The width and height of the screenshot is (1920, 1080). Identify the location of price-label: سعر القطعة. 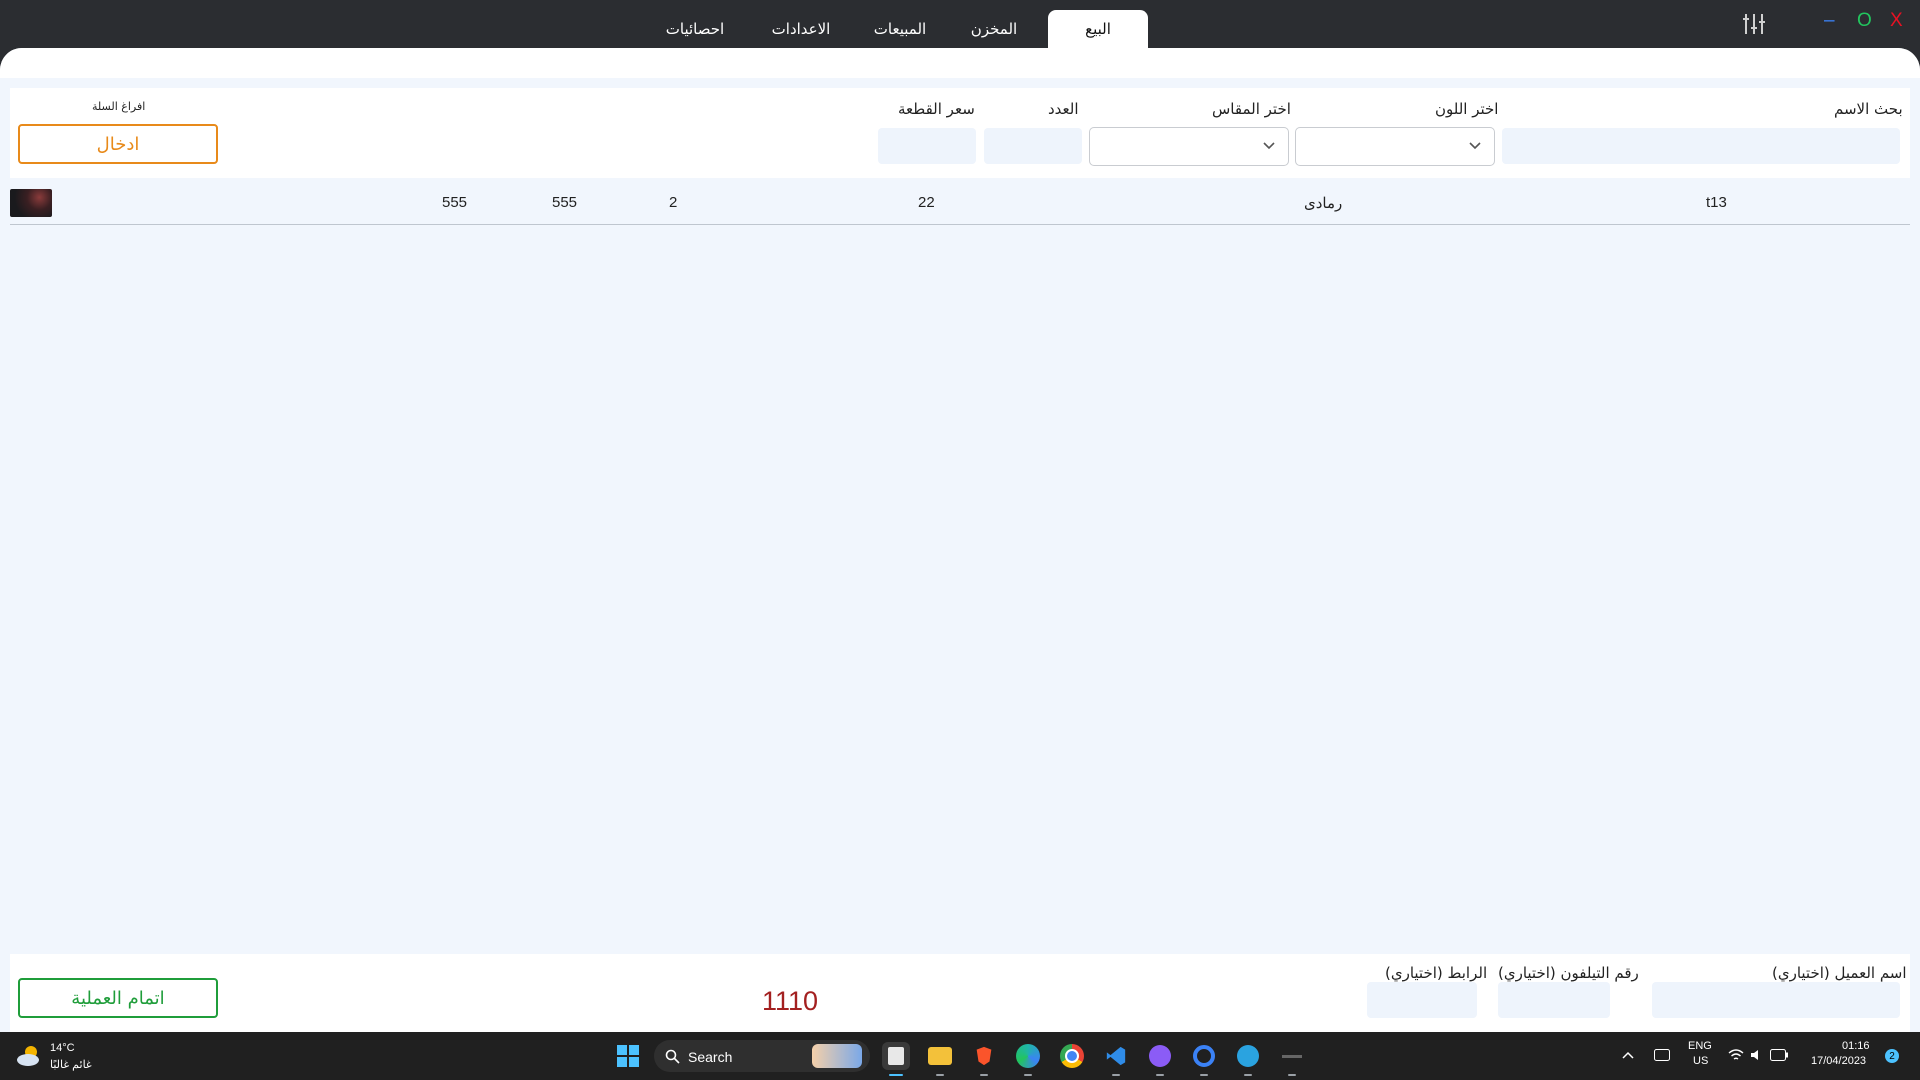
(936, 109).